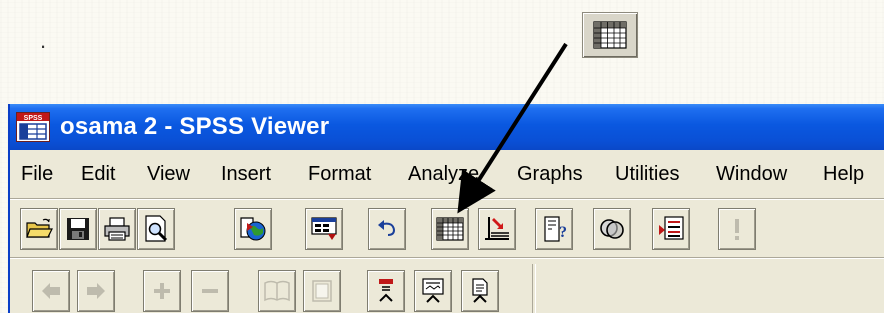 The image size is (884, 313). I want to click on export-icon, so click(253, 229).